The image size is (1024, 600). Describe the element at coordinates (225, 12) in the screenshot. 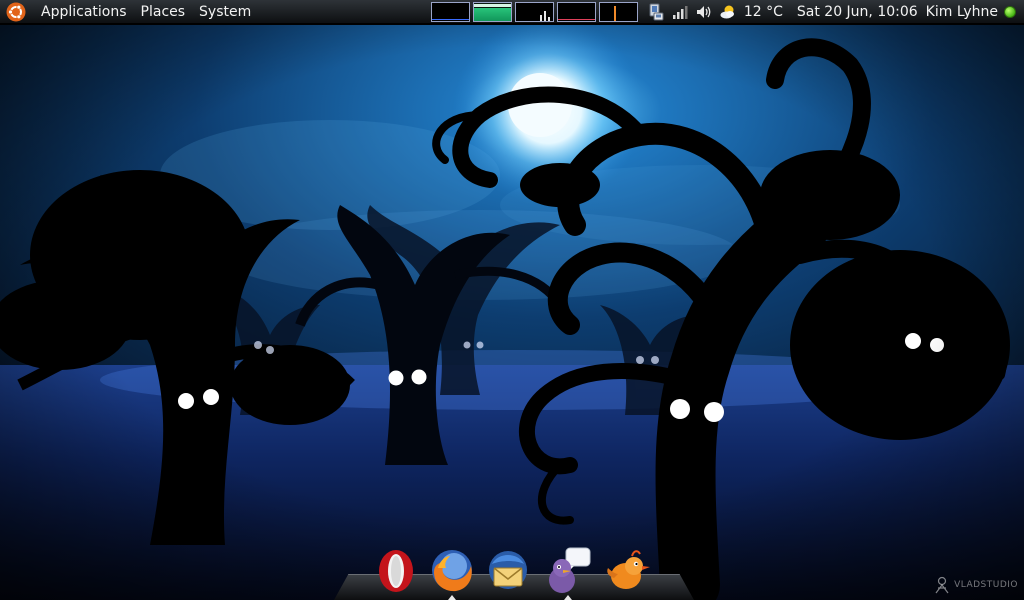

I see `menu-system: System` at that location.